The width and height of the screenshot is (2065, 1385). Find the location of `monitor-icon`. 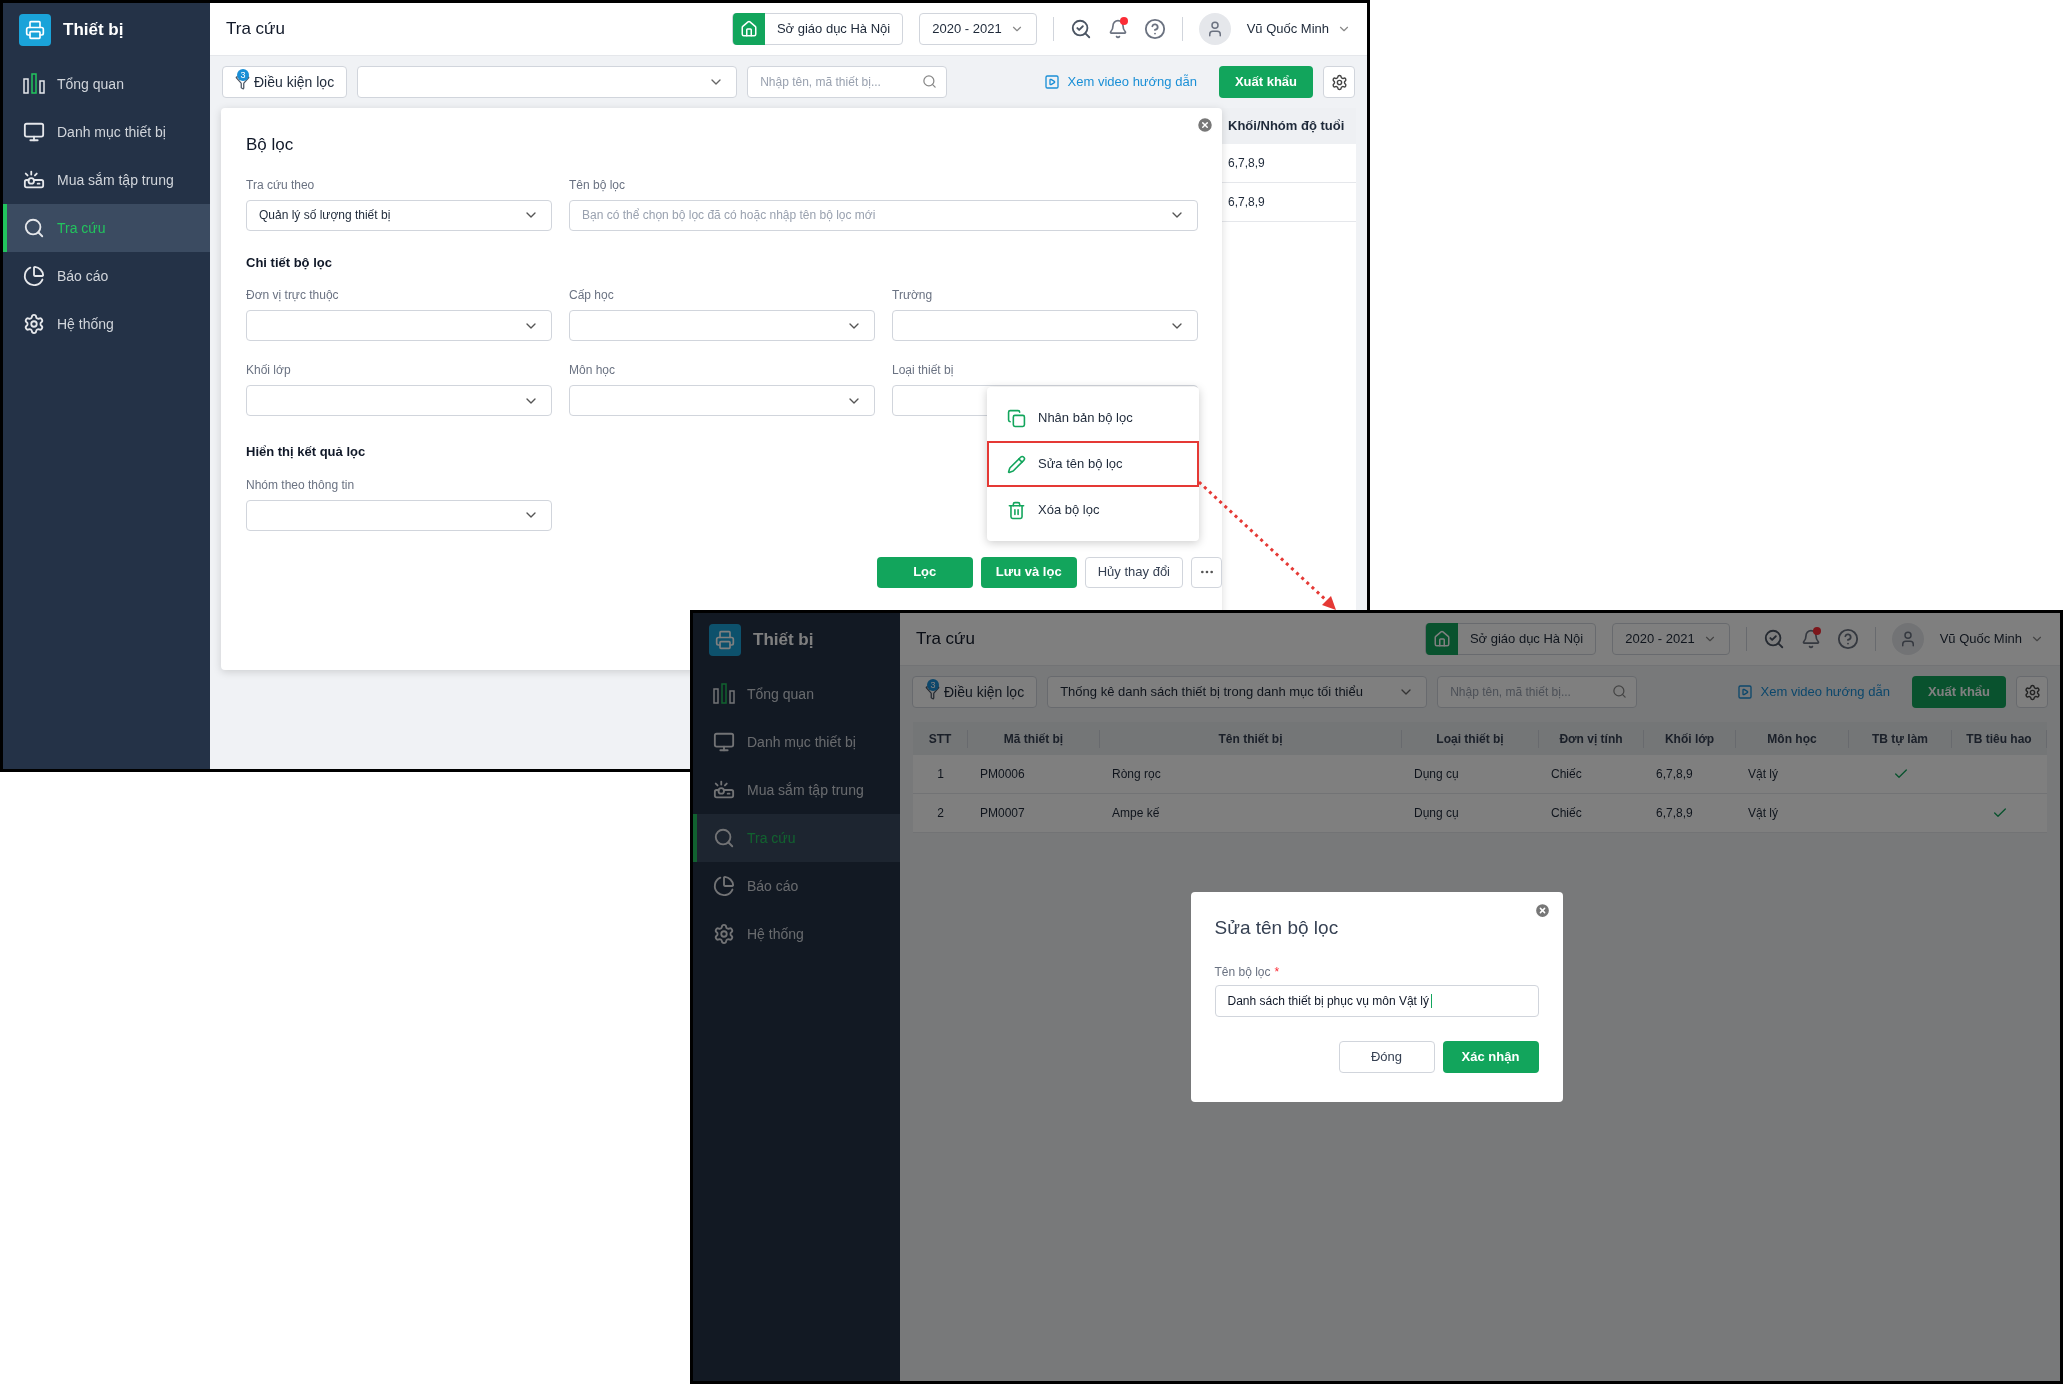

monitor-icon is located at coordinates (724, 742).